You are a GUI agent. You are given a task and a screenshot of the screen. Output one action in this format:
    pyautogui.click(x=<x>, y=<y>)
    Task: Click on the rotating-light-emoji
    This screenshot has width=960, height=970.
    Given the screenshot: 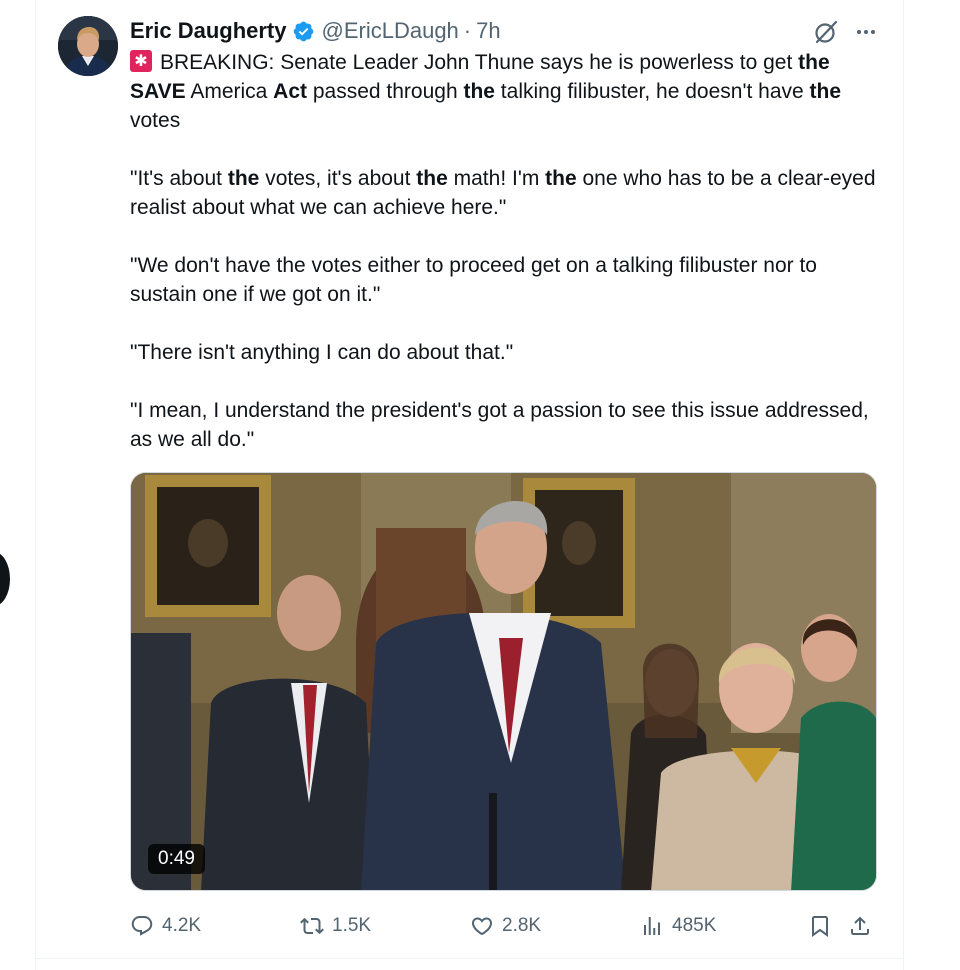 What is the action you would take?
    pyautogui.click(x=141, y=61)
    